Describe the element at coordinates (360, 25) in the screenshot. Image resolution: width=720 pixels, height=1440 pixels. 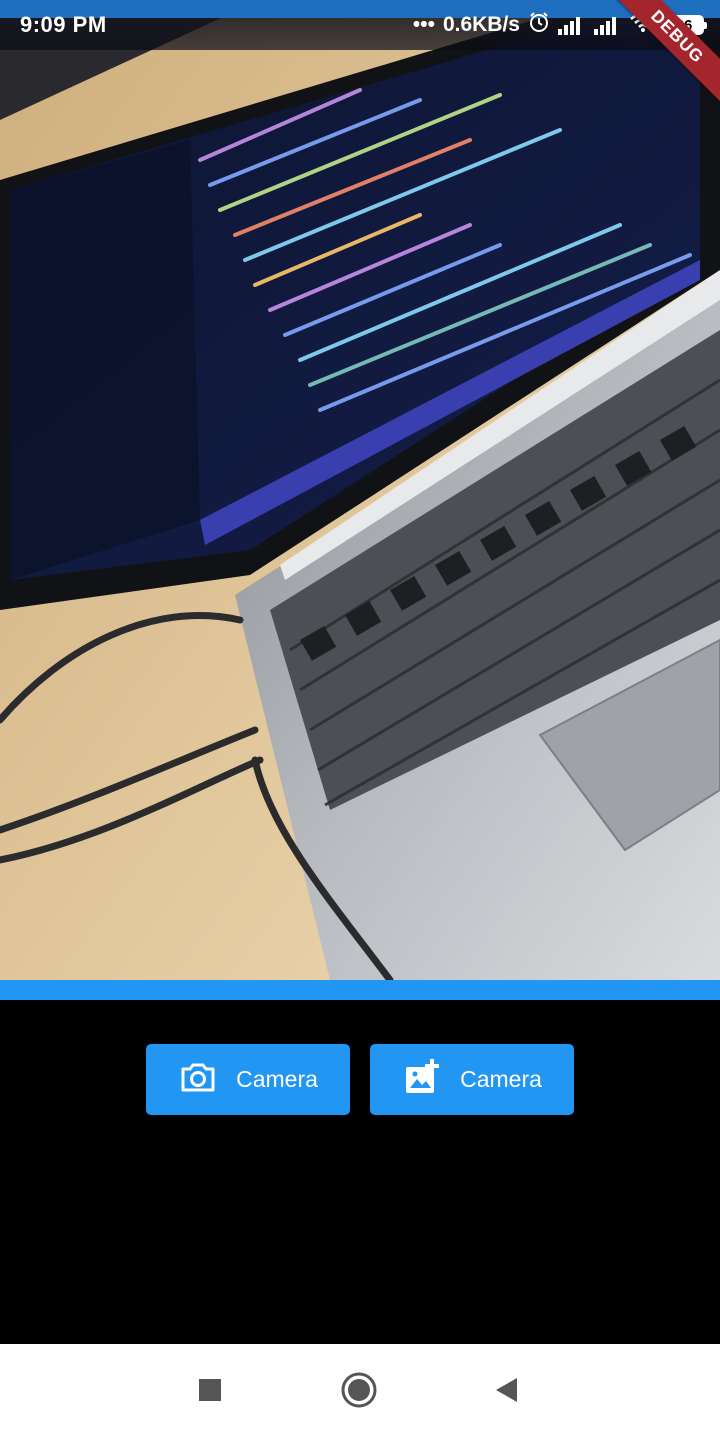
I see `status-bar: 9:09 PM ••• 0.6KB/s 26` at that location.